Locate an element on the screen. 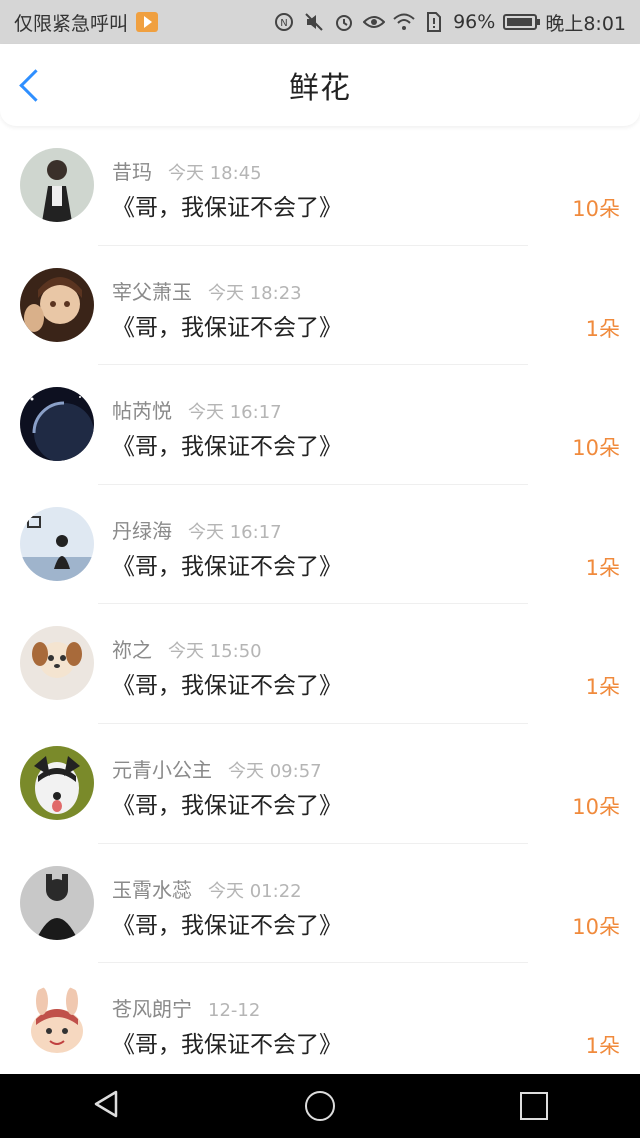  system-nav-bar is located at coordinates (320, 1106).